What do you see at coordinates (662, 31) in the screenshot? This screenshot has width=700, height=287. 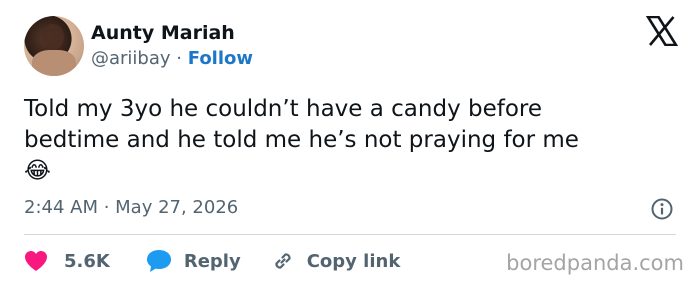 I see `x-logo-icon` at bounding box center [662, 31].